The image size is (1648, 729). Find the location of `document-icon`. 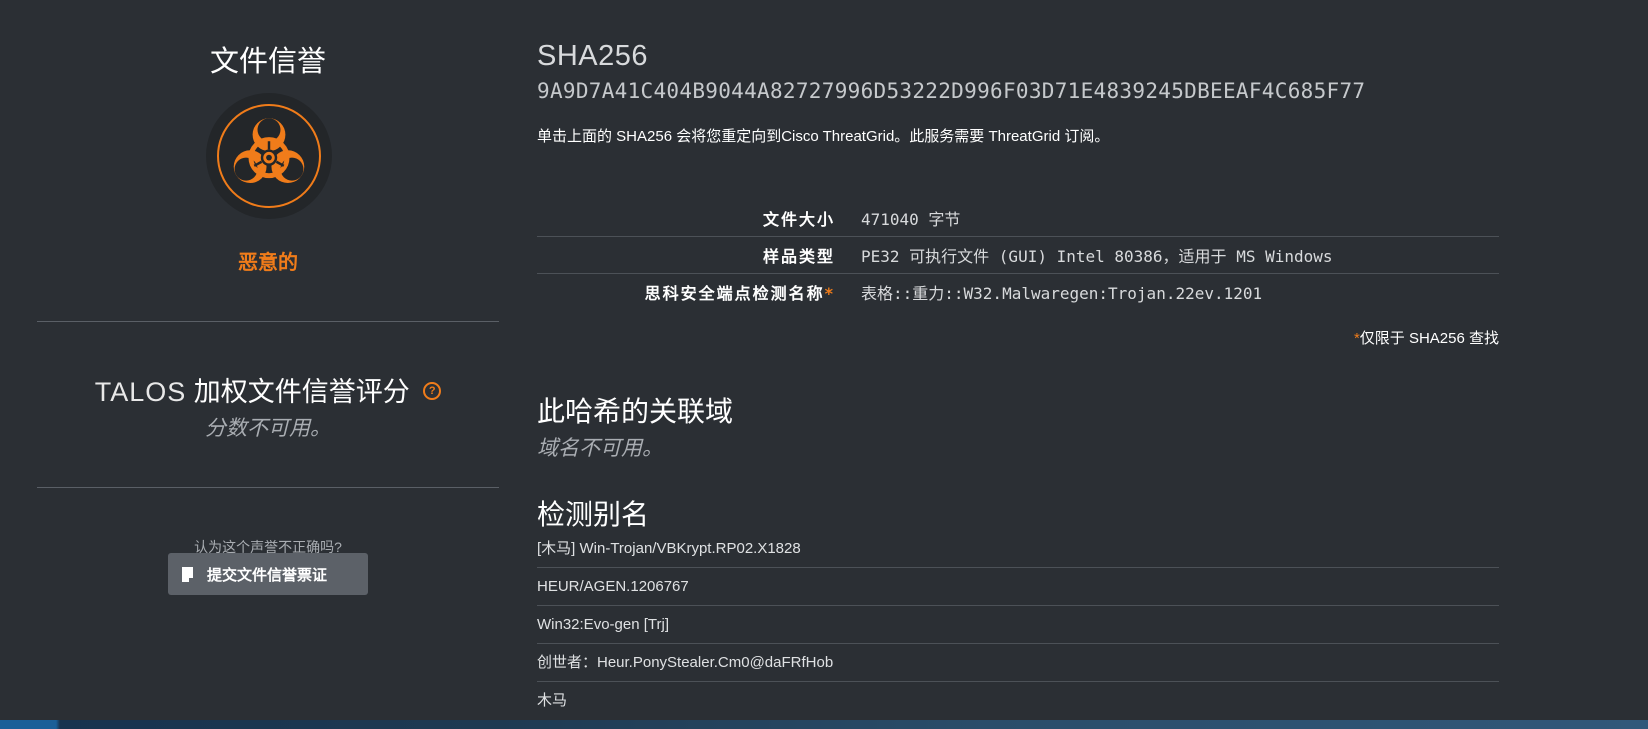

document-icon is located at coordinates (187, 574).